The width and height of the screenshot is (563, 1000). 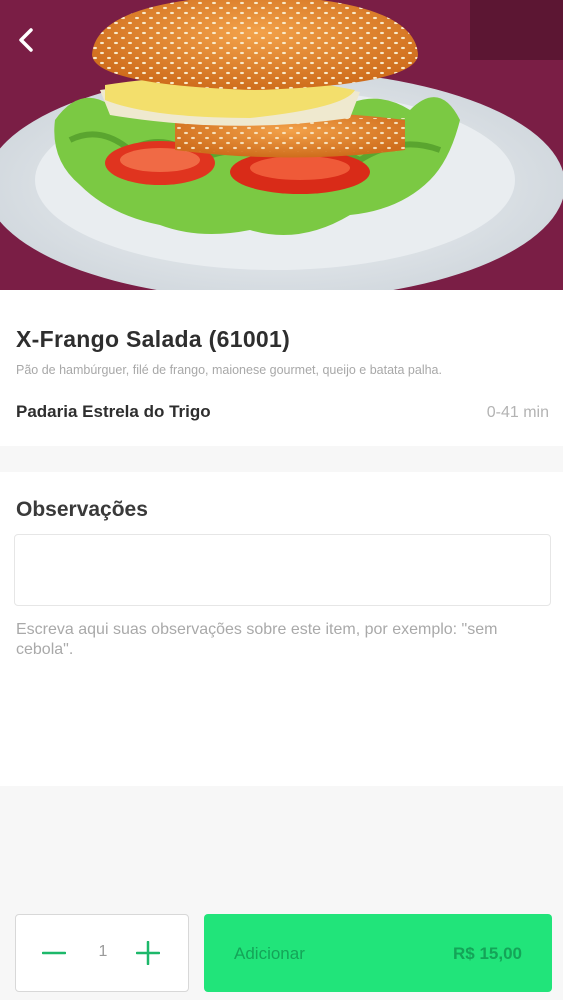 What do you see at coordinates (269, 953) in the screenshot?
I see `add-to-cart-label: Adicionar` at bounding box center [269, 953].